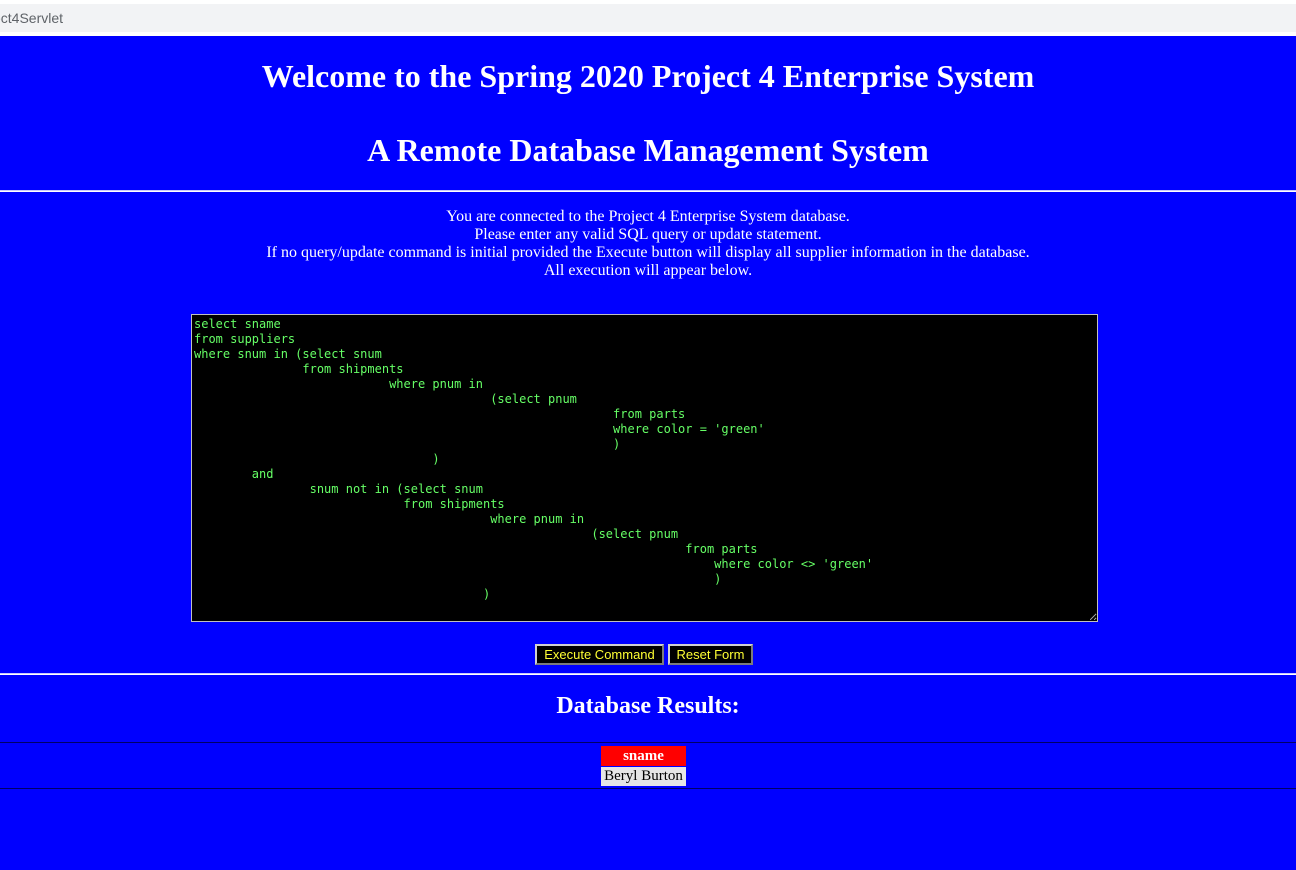 This screenshot has width=1296, height=870. I want to click on results-divider-top, so click(648, 742).